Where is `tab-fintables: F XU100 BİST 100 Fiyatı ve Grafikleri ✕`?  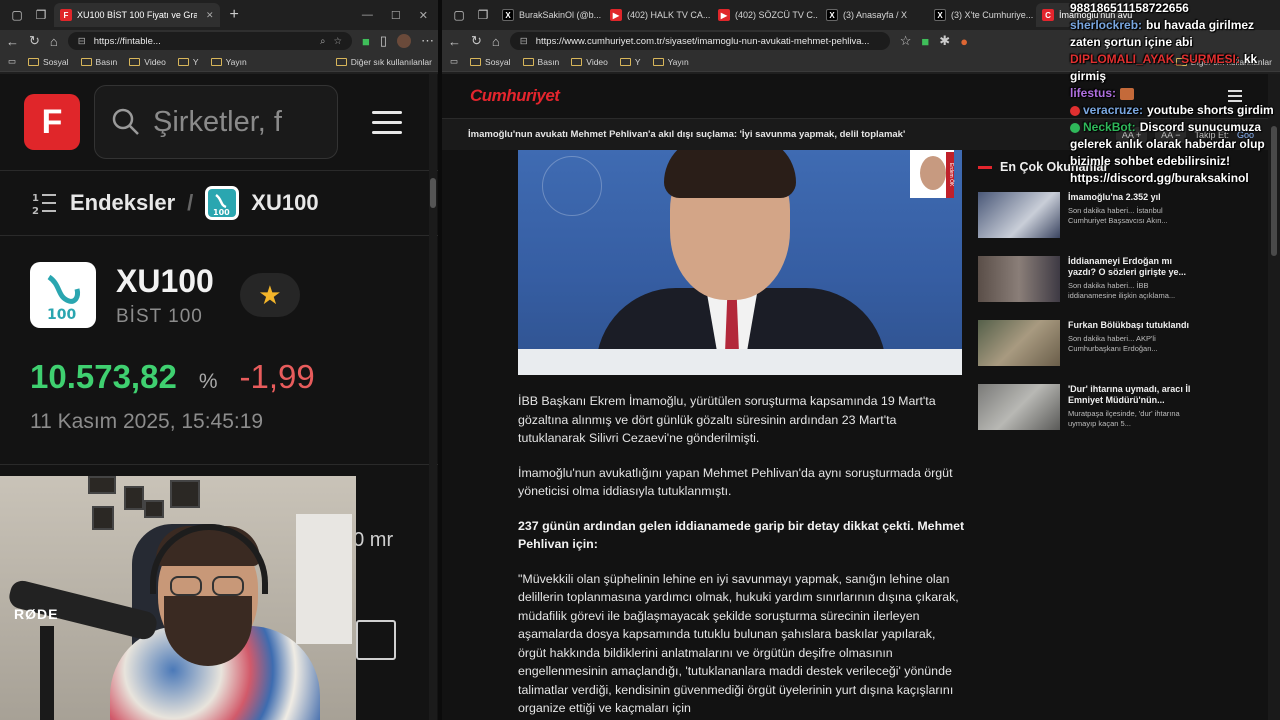 tab-fintables: F XU100 BİST 100 Fiyatı ve Grafikleri ✕ is located at coordinates (137, 15).